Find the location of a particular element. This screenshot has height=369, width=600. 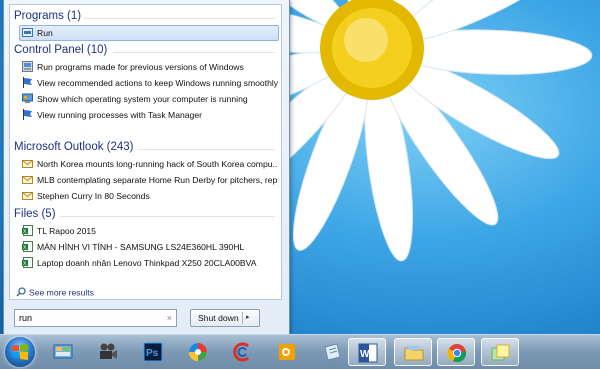

video-camera-icon is located at coordinates (108, 351).